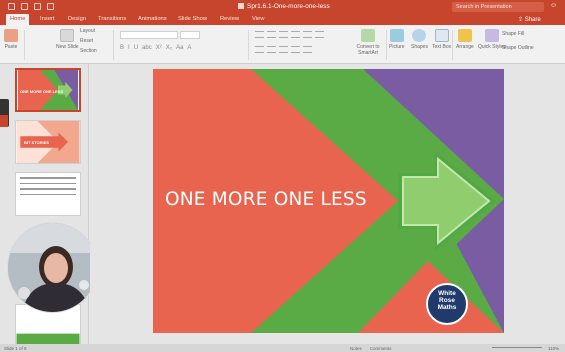 Image resolution: width=565 pixels, height=352 pixels. Describe the element at coordinates (464, 35) in the screenshot. I see `arrange-icon` at that location.